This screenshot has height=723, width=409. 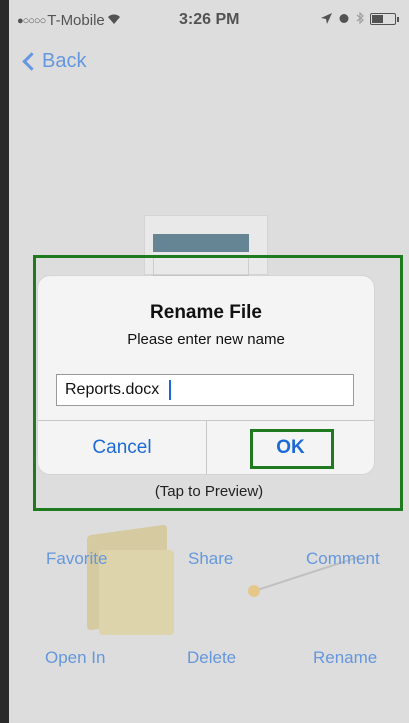 What do you see at coordinates (122, 447) in the screenshot?
I see `cancel-button: Cancel` at bounding box center [122, 447].